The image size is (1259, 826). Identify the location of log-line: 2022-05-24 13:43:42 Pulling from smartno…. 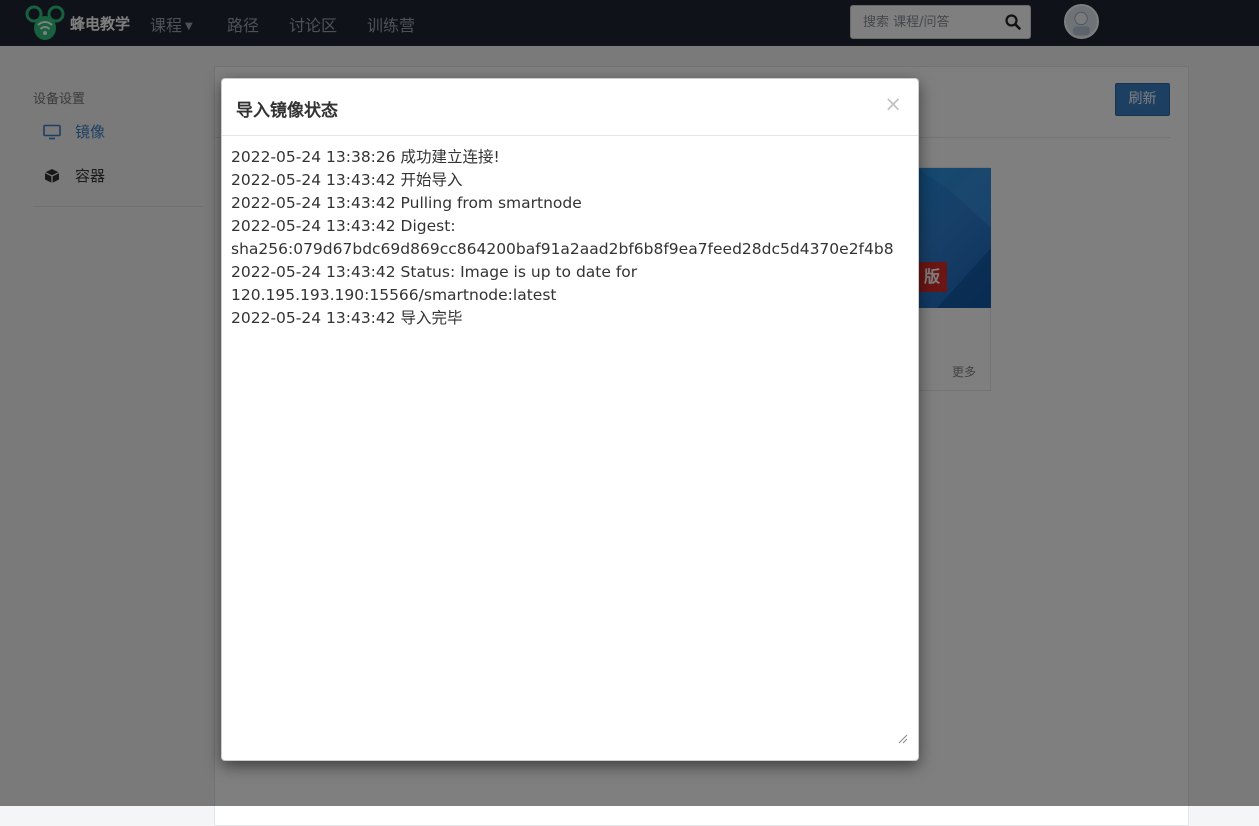
(406, 203).